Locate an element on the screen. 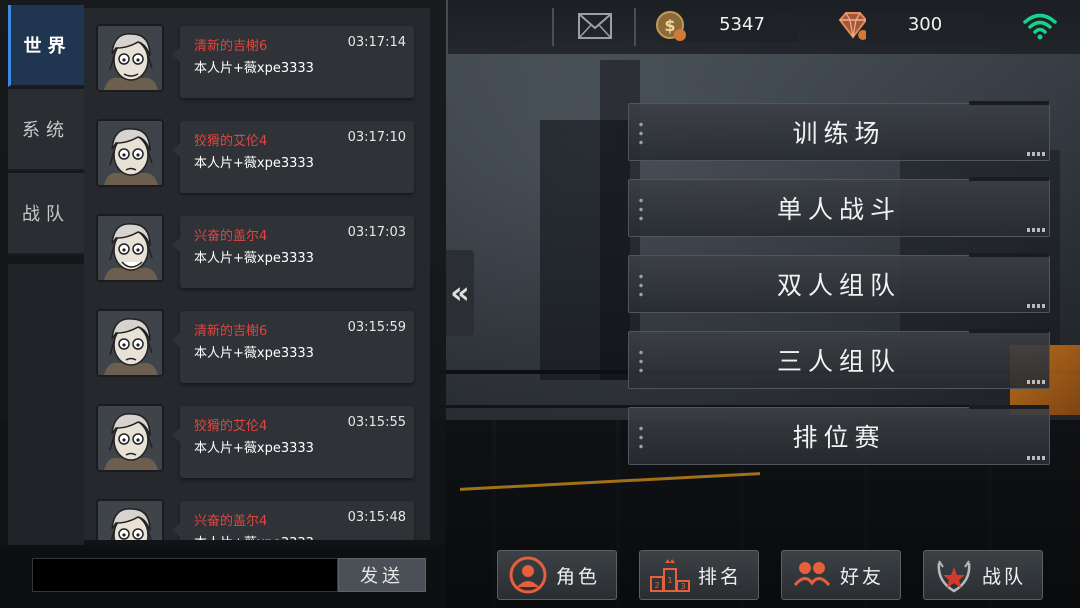 This screenshot has height=608, width=1080. chat-message: 狡猾的艾伦4 03:15:55 本人片+薇xpe3333 is located at coordinates (257, 435).